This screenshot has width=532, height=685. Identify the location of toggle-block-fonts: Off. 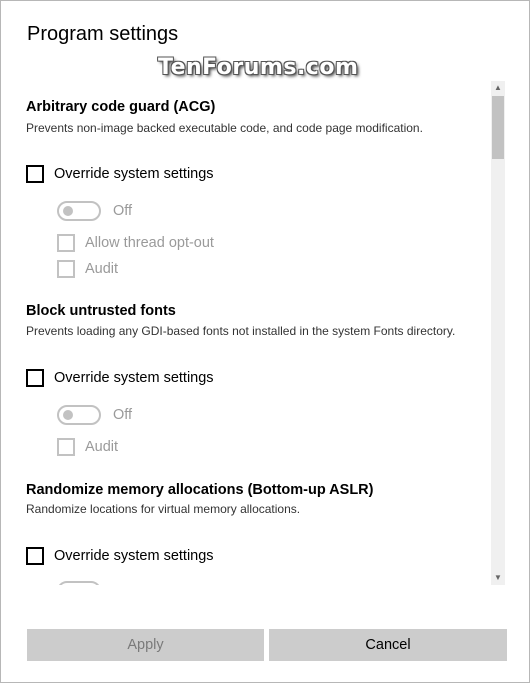
(94, 415).